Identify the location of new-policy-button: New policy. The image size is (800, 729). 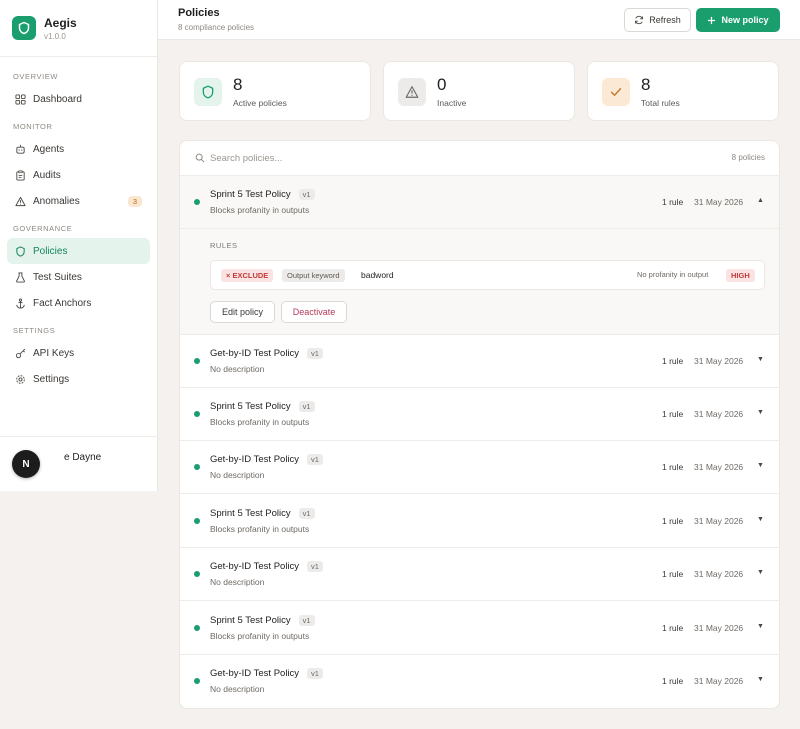
(738, 20).